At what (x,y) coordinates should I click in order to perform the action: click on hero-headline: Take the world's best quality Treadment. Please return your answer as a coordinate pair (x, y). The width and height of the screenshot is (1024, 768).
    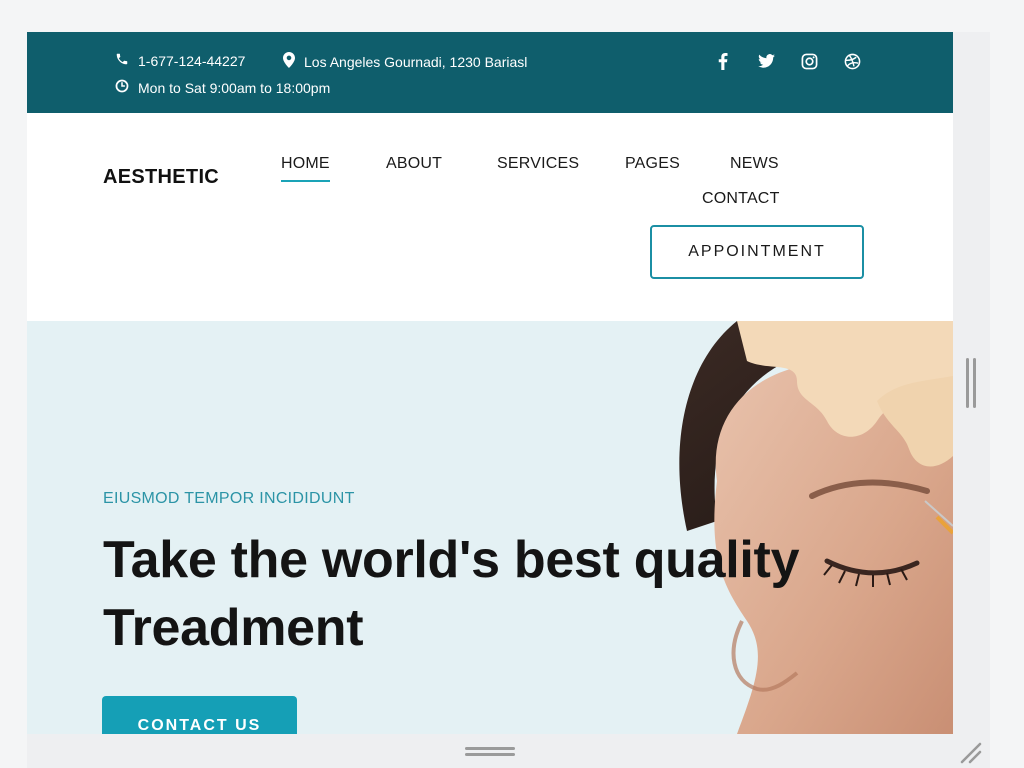
    Looking at the image, I should click on (483, 594).